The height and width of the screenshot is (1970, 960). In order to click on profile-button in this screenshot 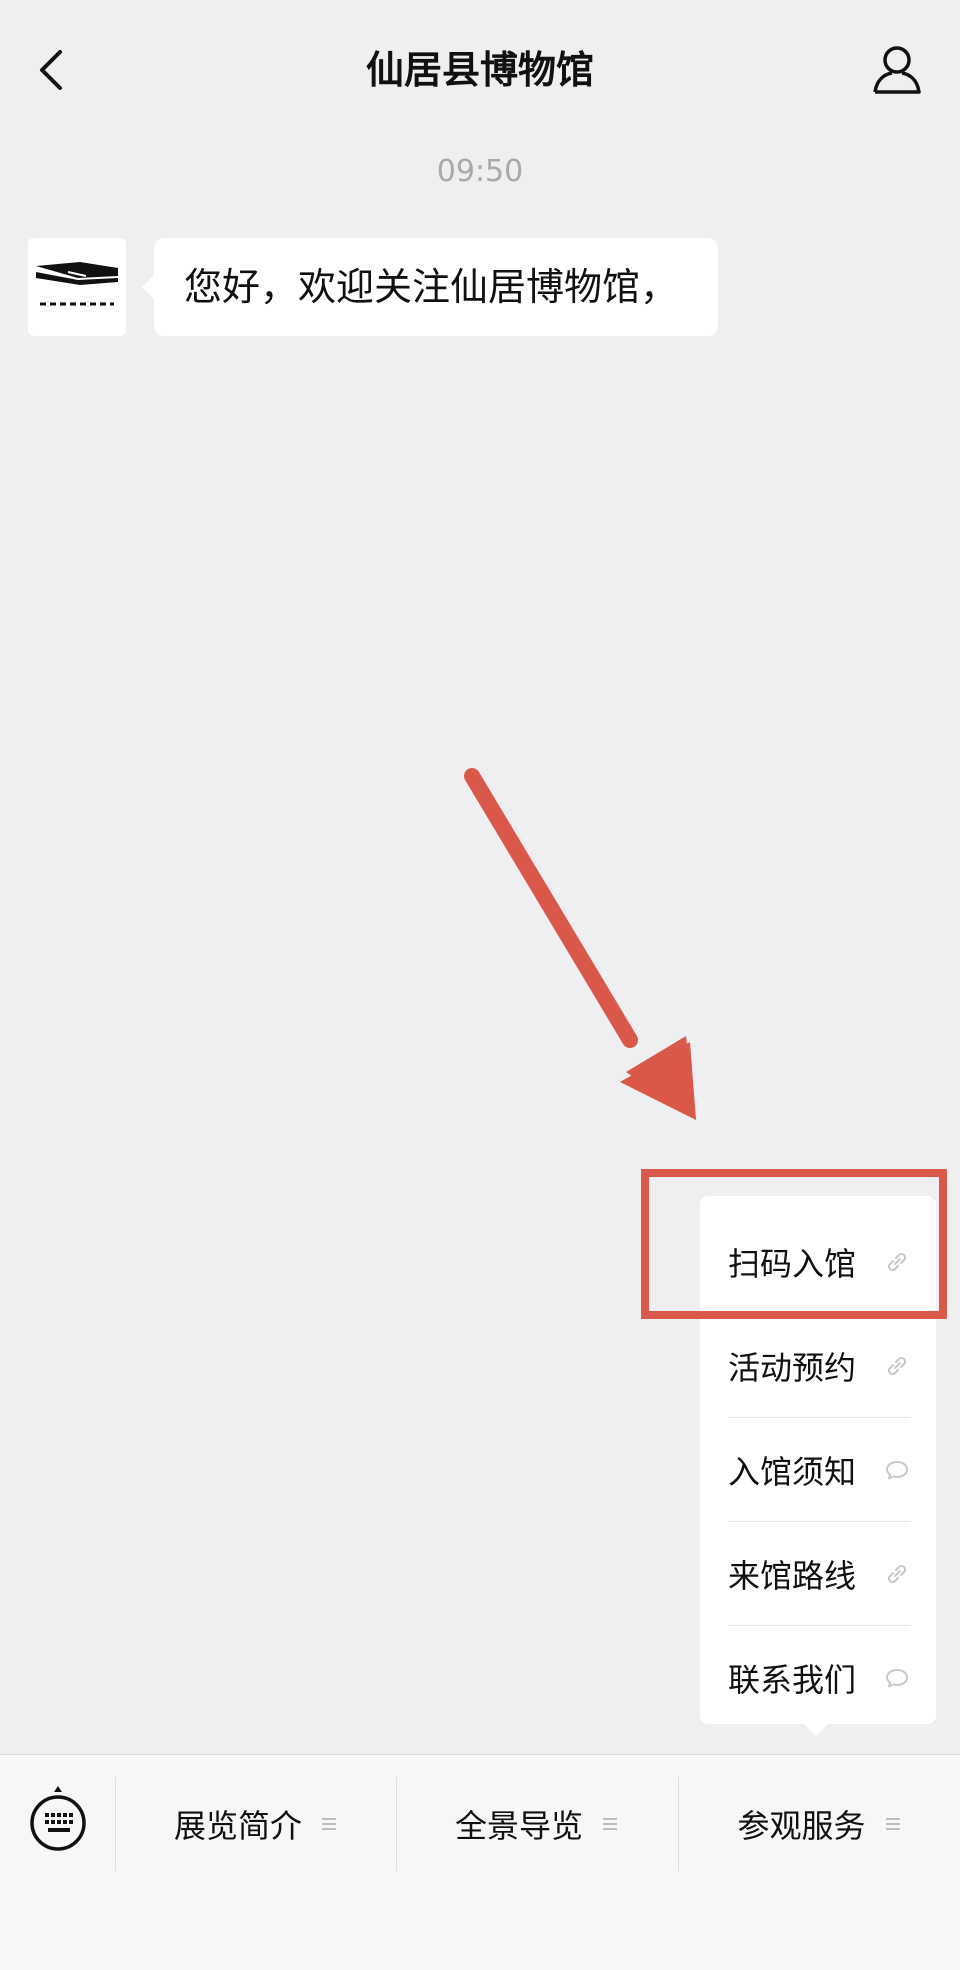, I will do `click(897, 69)`.